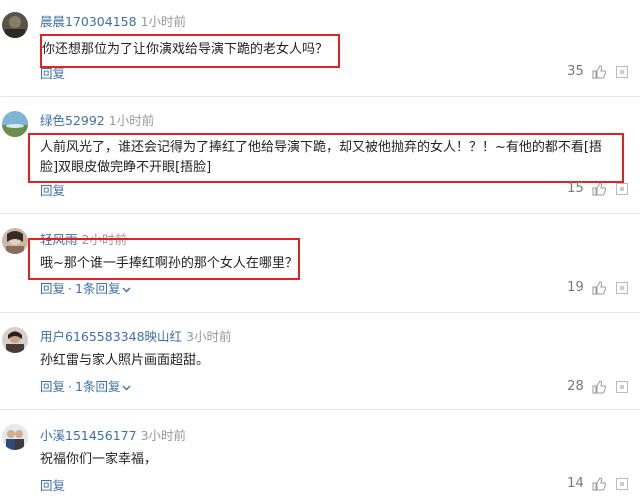  I want to click on like-count: 35, so click(575, 71).